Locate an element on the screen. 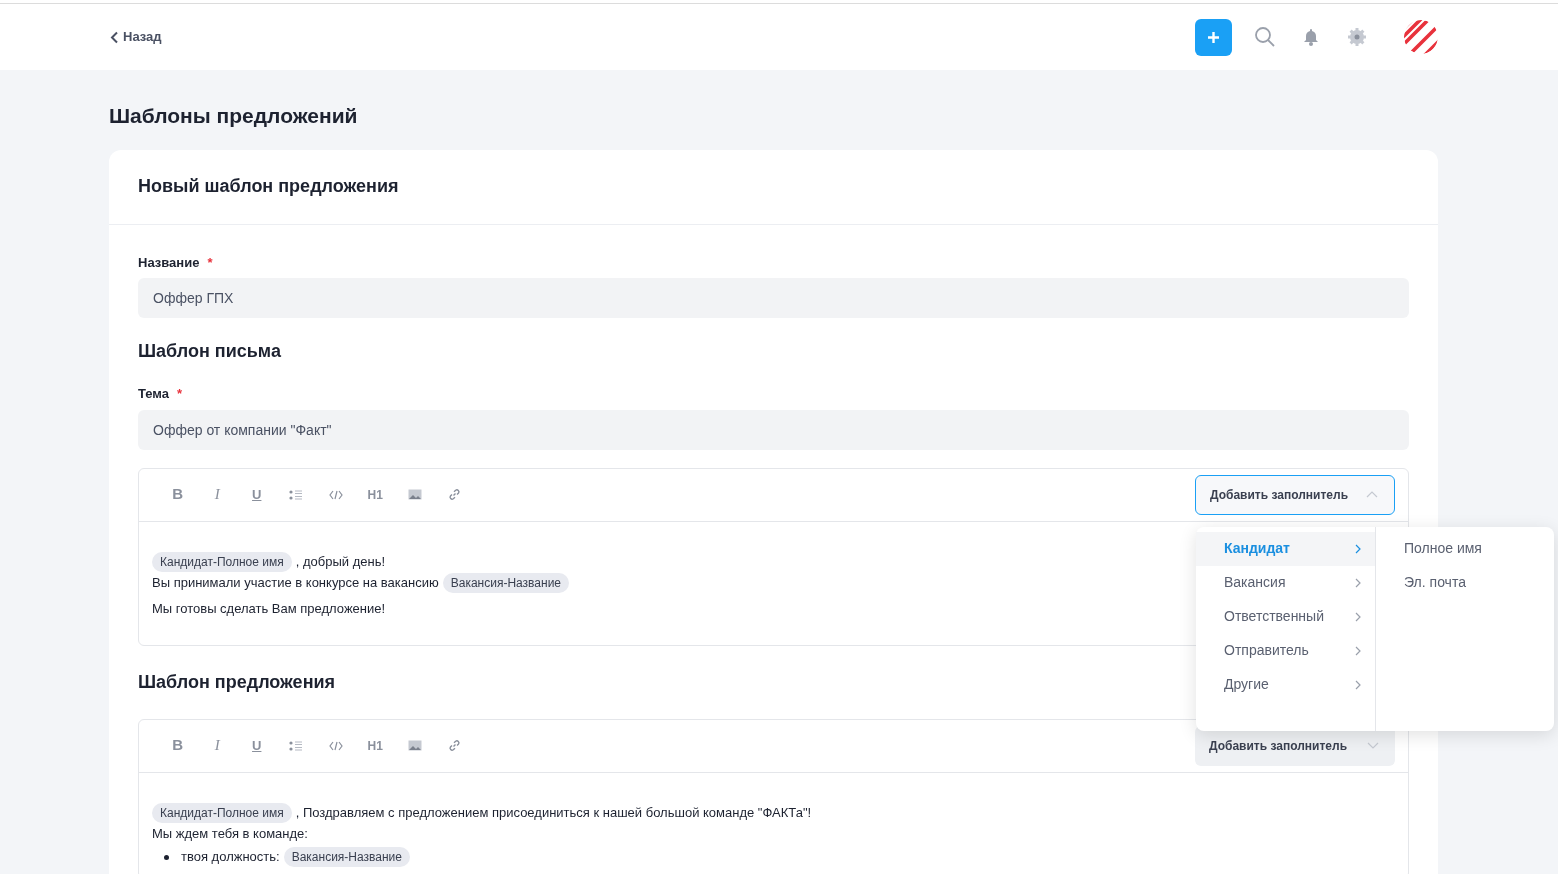 The image size is (1558, 874). plus-icon is located at coordinates (1213, 37).